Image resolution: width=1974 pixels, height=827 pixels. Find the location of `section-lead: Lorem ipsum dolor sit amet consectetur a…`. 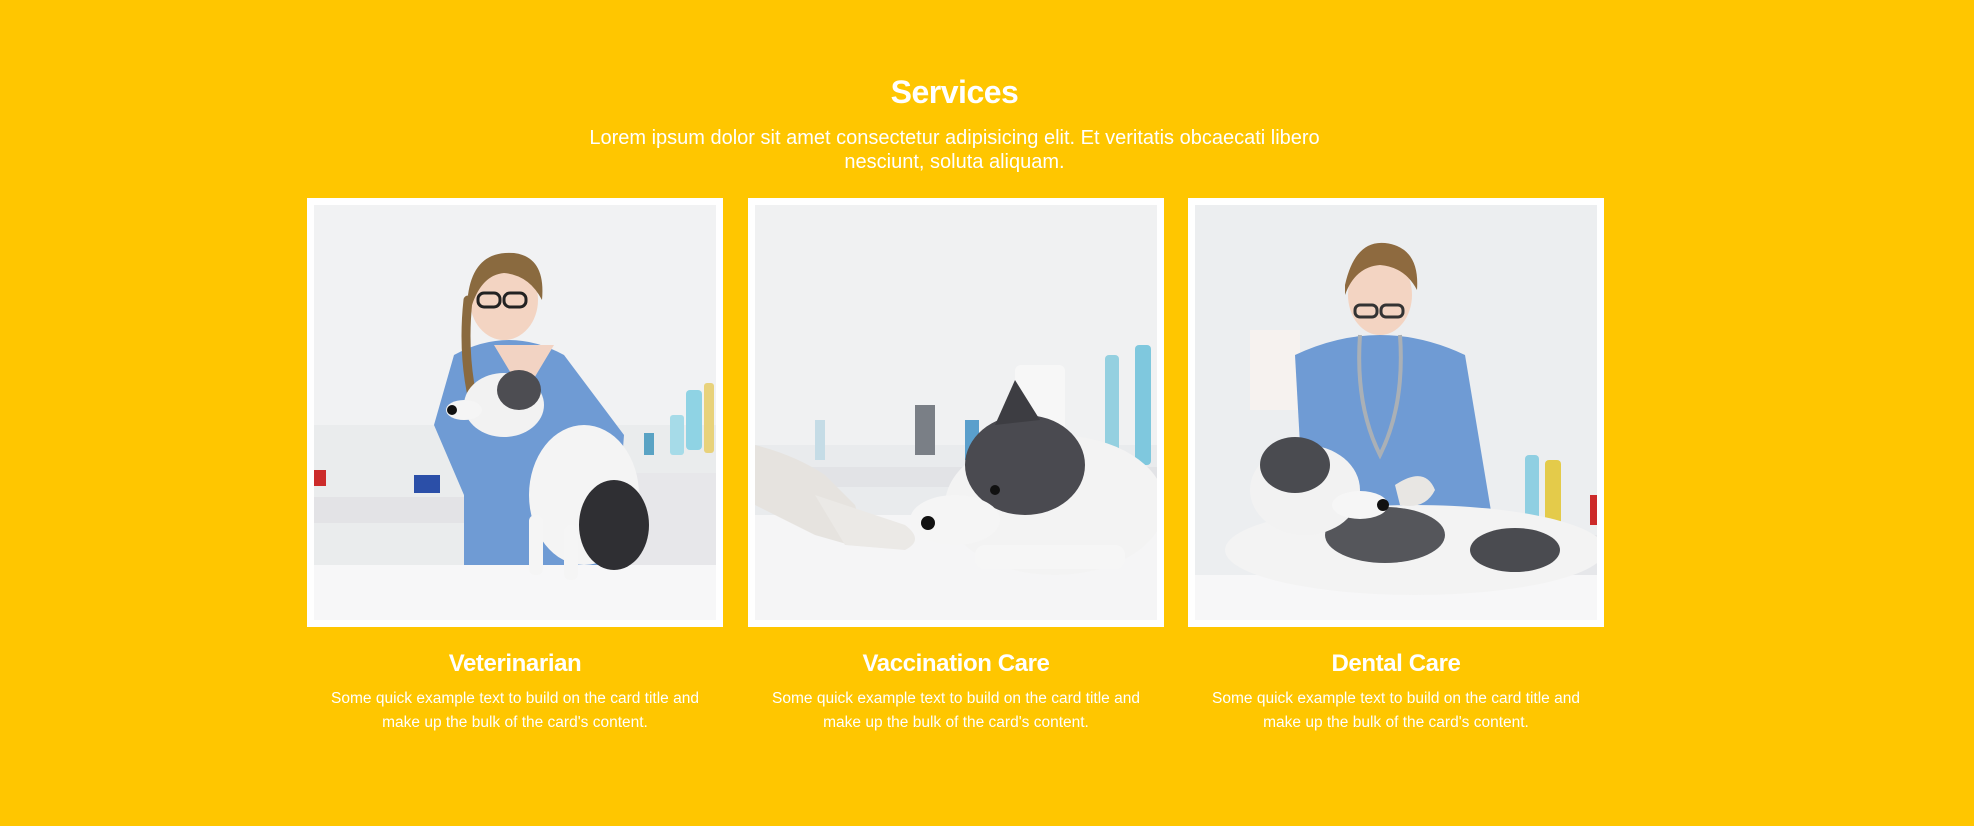

section-lead: Lorem ipsum dolor sit amet consectetur a… is located at coordinates (954, 150).